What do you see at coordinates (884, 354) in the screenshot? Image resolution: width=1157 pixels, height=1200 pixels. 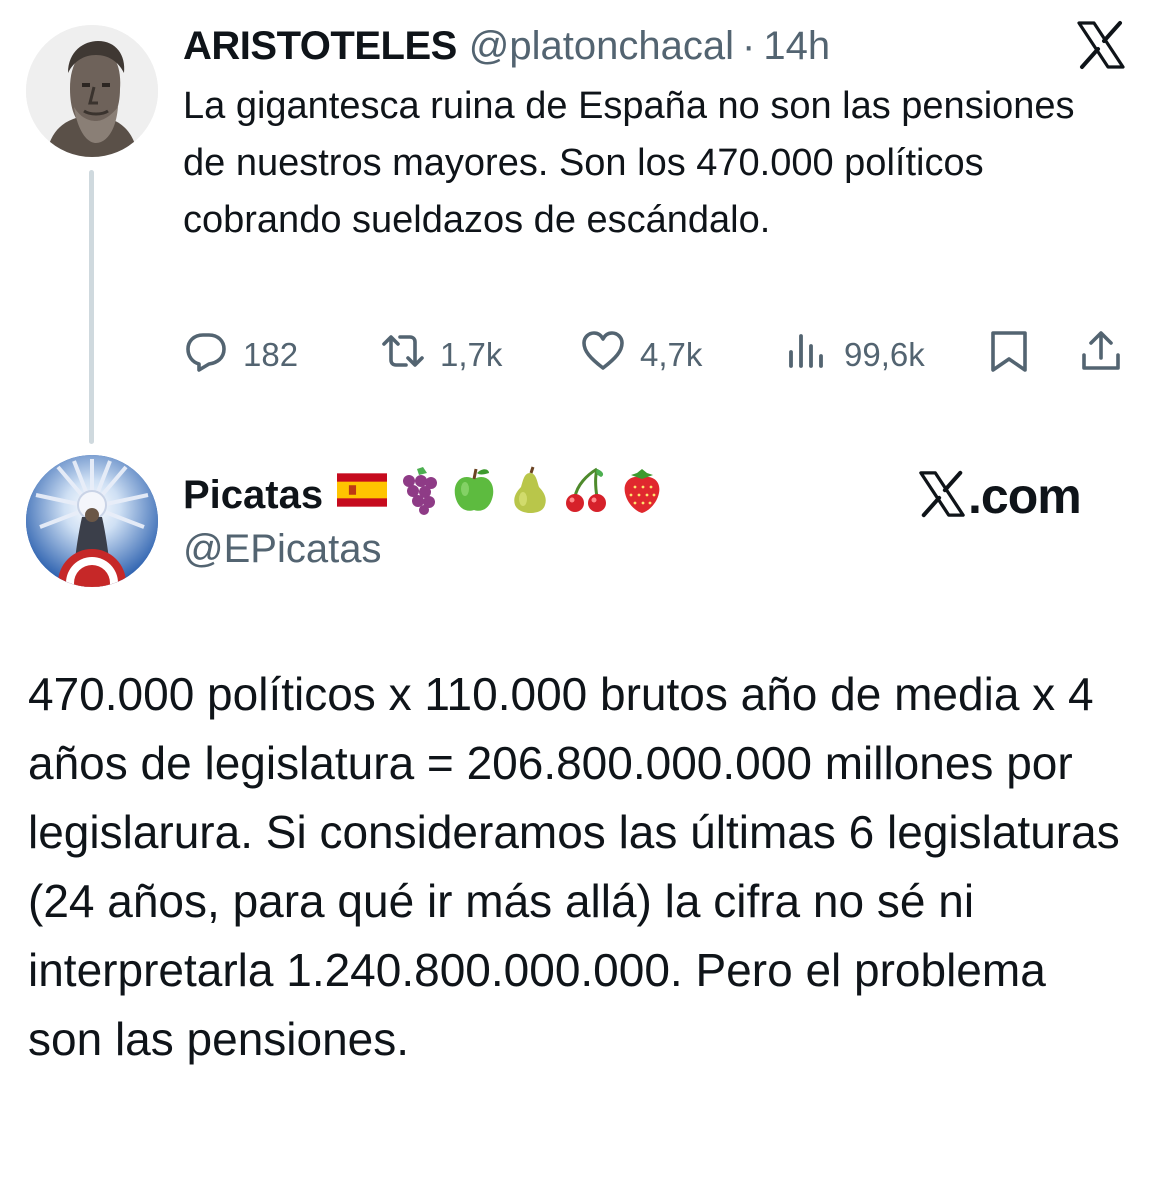 I see `views-count: 99,6k` at bounding box center [884, 354].